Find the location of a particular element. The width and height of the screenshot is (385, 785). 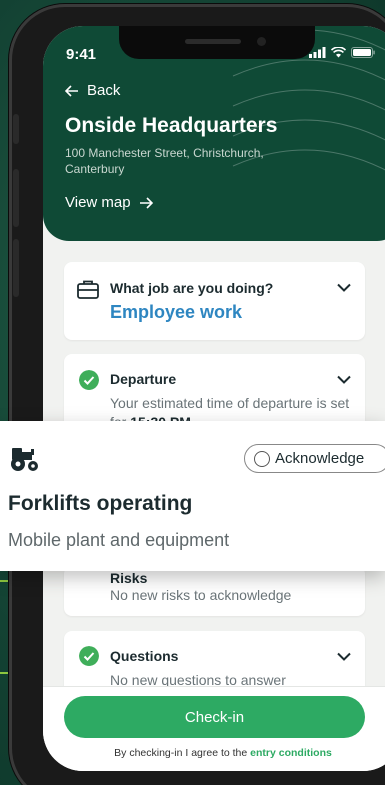

job-value: Employee work is located at coordinates (176, 312).